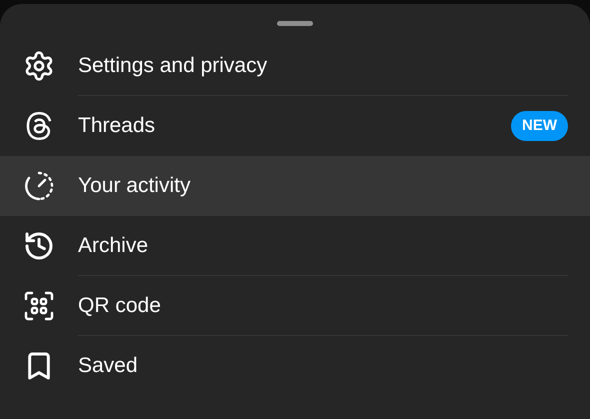 This screenshot has width=590, height=419. What do you see at coordinates (295, 366) in the screenshot?
I see `menu-item: Saved` at bounding box center [295, 366].